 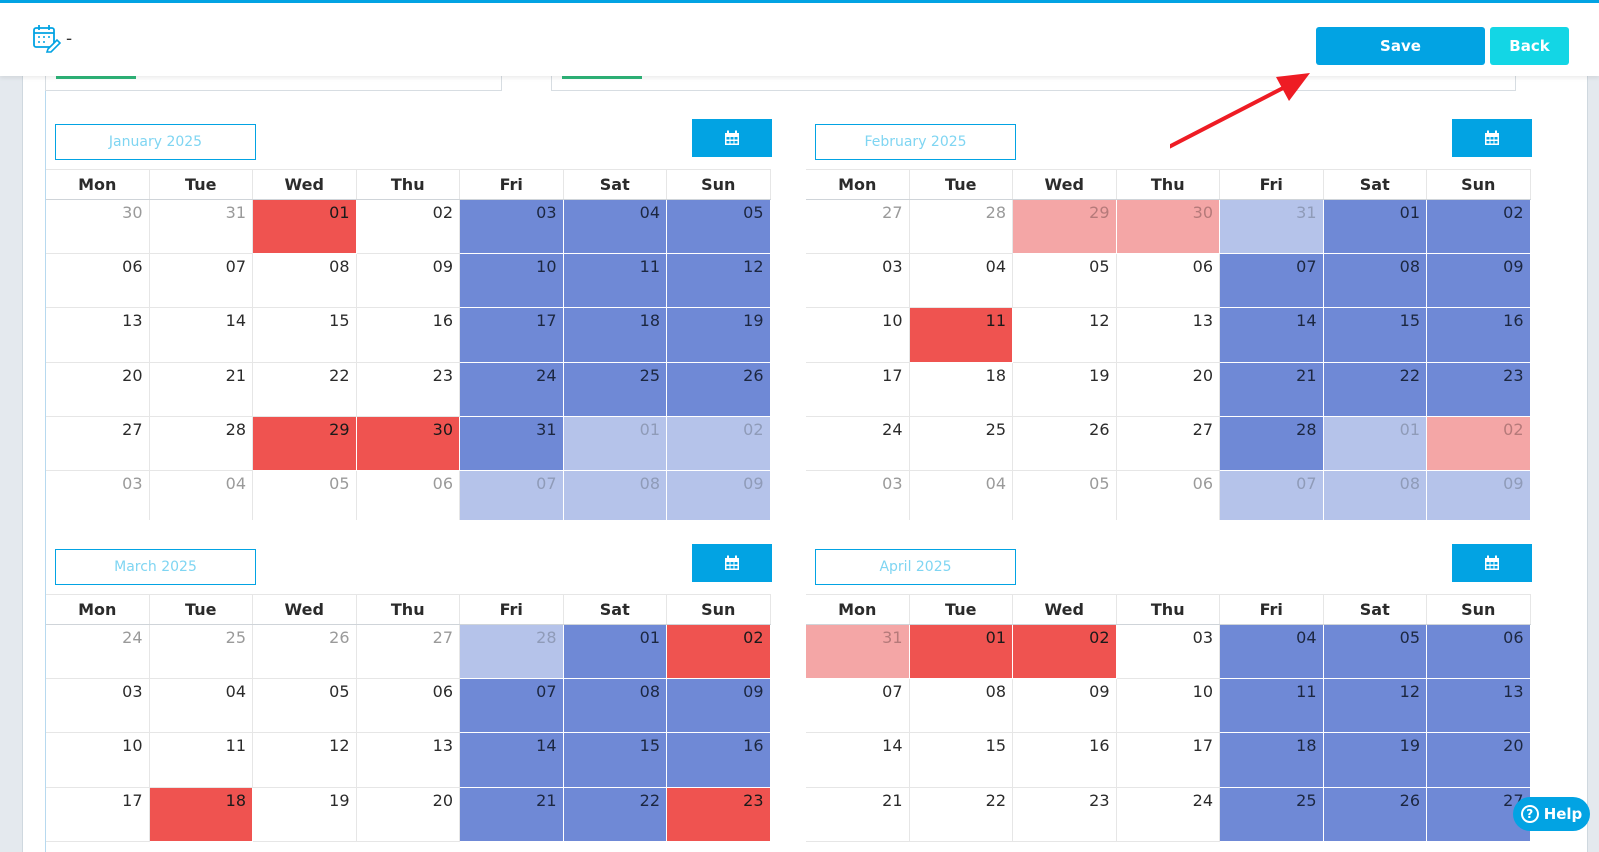 What do you see at coordinates (1400, 46) in the screenshot?
I see `save-button: Save` at bounding box center [1400, 46].